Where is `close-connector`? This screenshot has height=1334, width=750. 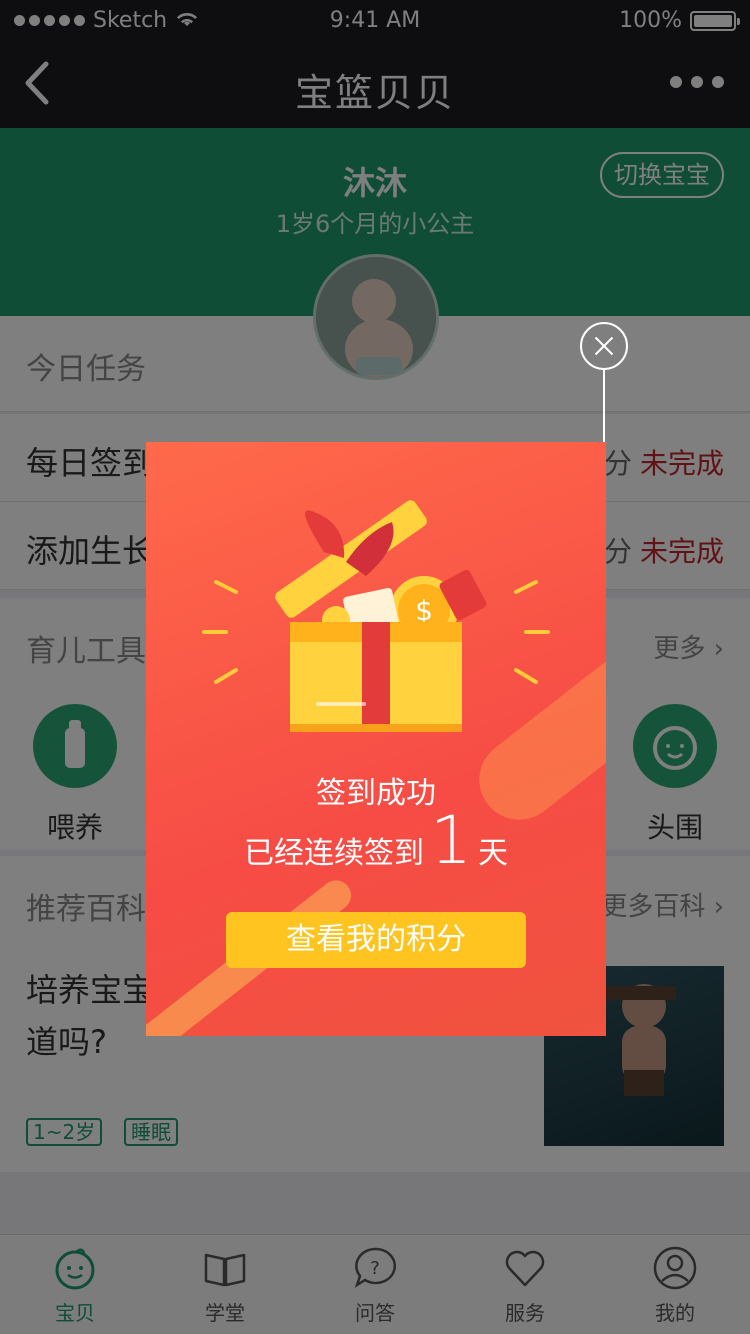 close-connector is located at coordinates (604, 406).